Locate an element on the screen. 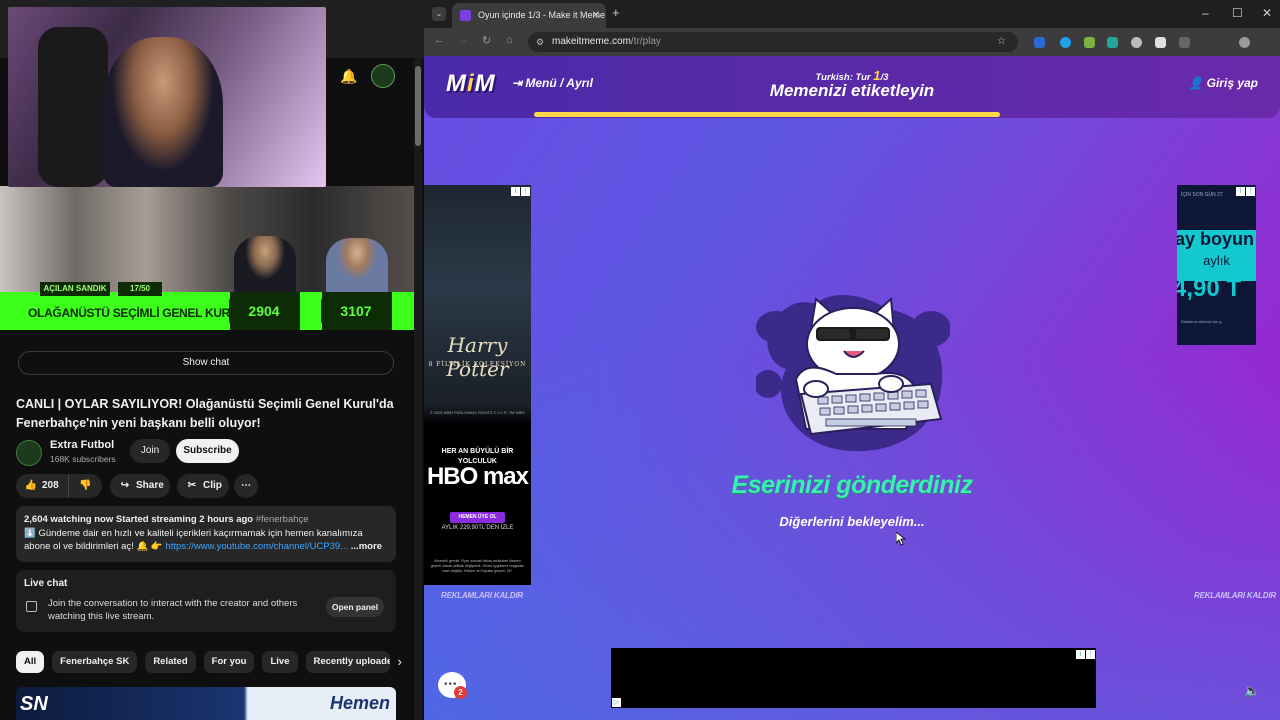 The width and height of the screenshot is (1280, 720). ad-info-icon-bottom: i is located at coordinates (1080, 654).